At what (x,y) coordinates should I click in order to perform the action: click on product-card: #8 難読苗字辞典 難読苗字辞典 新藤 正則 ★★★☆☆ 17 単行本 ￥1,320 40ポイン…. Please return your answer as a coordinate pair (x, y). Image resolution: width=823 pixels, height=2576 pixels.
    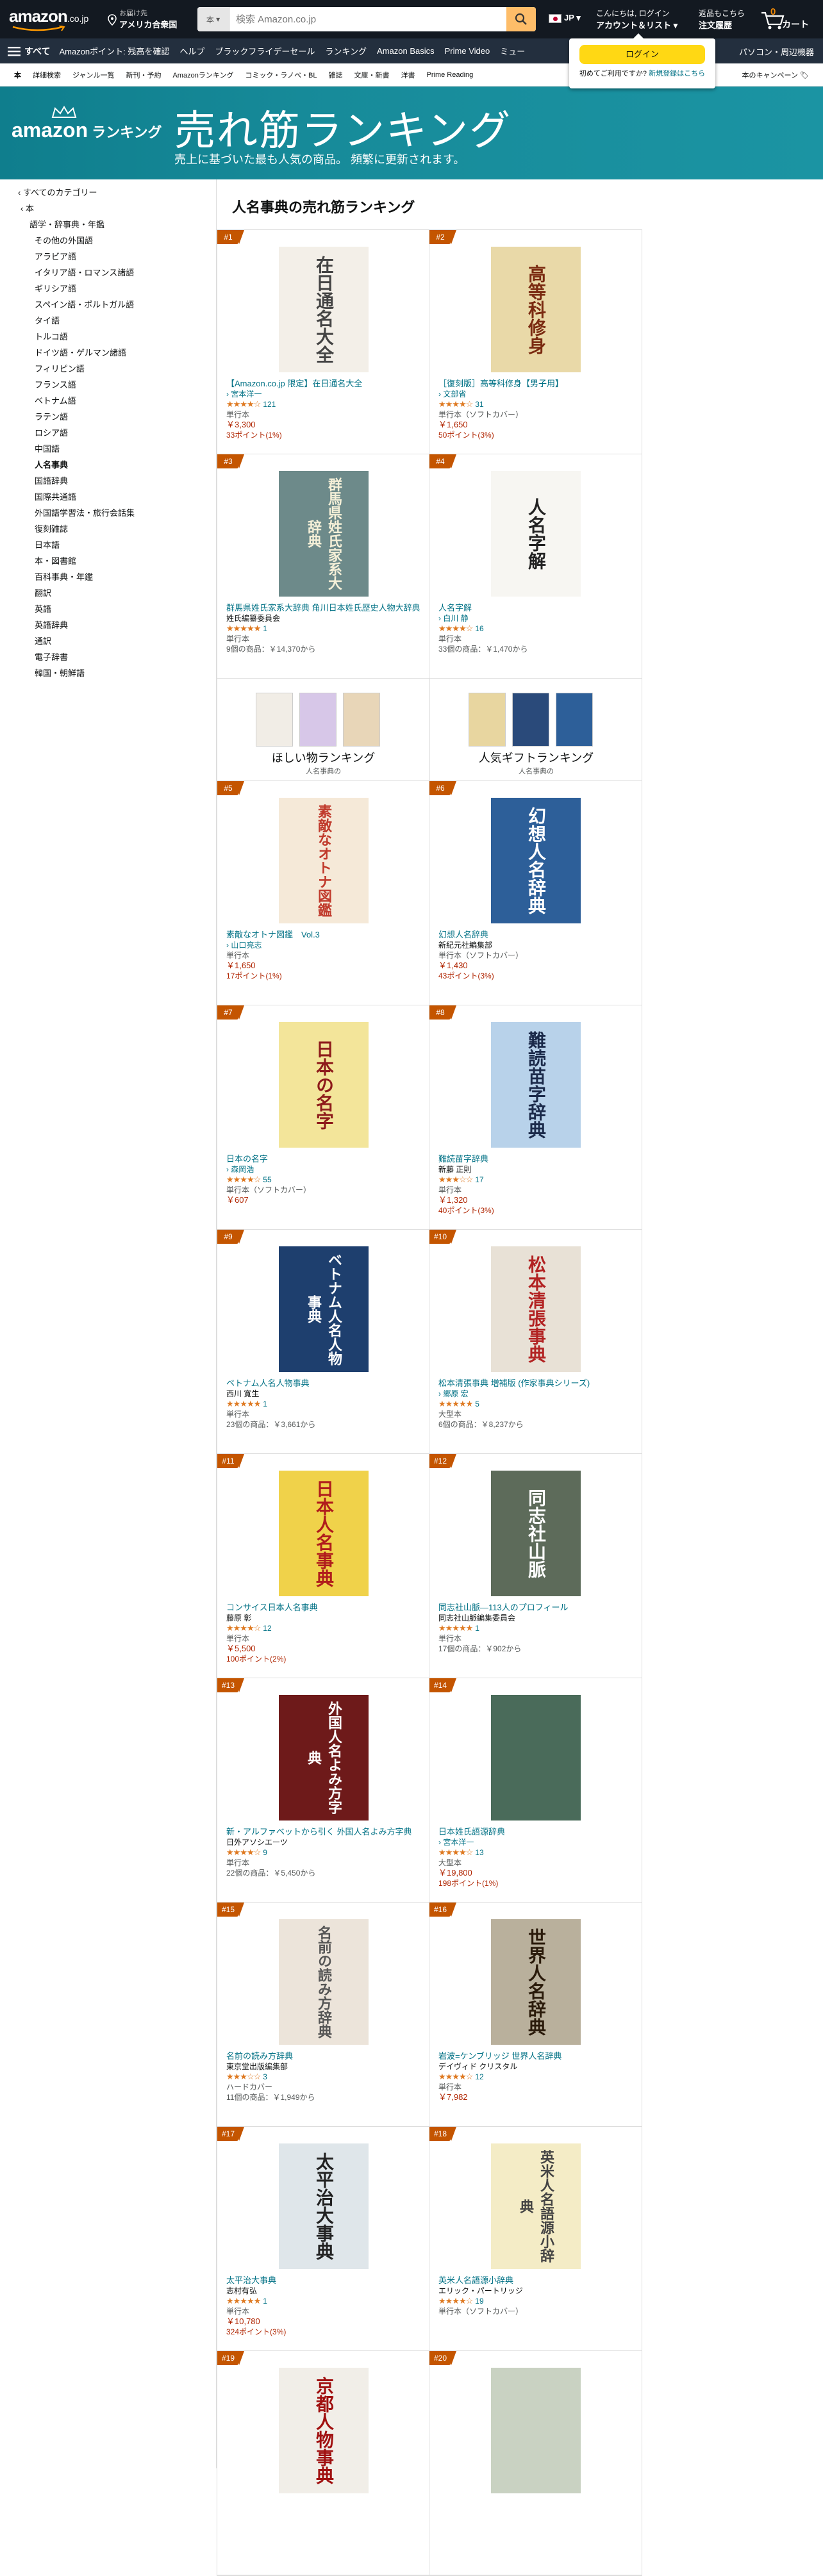
    Looking at the image, I should click on (535, 1117).